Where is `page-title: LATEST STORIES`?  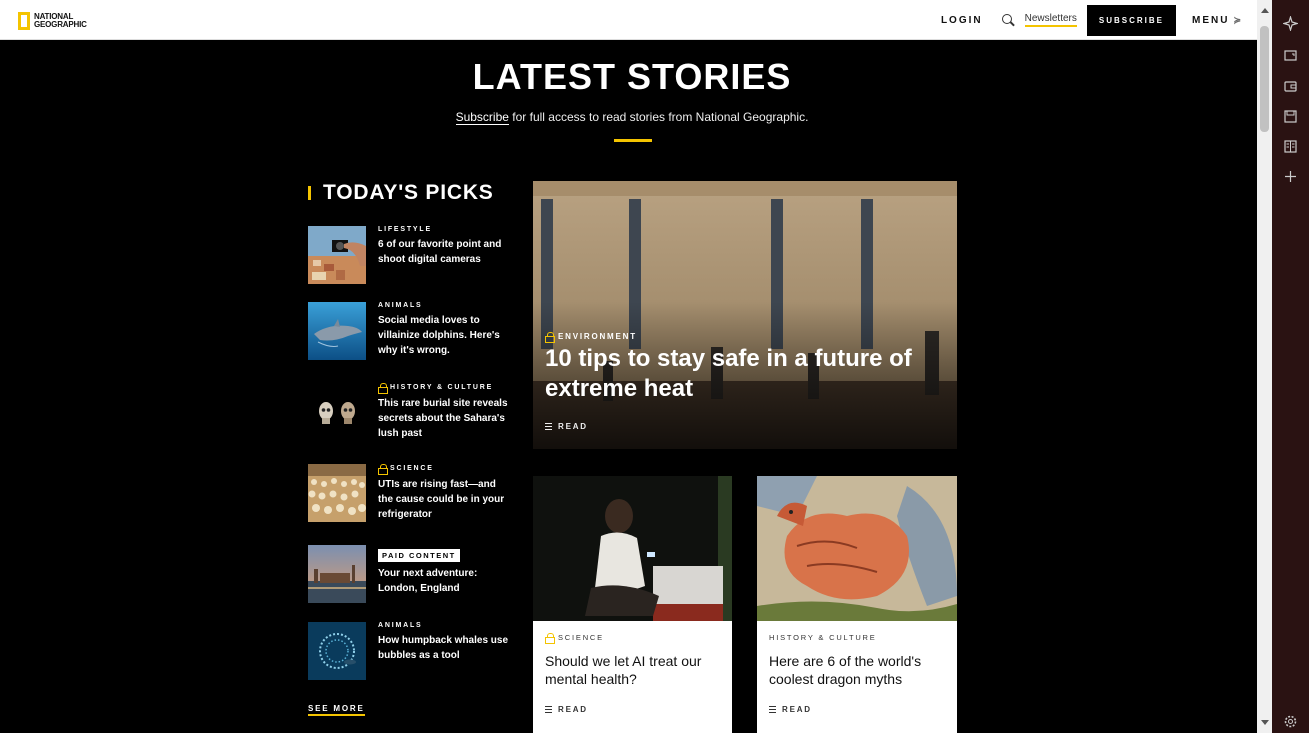 page-title: LATEST STORIES is located at coordinates (632, 76).